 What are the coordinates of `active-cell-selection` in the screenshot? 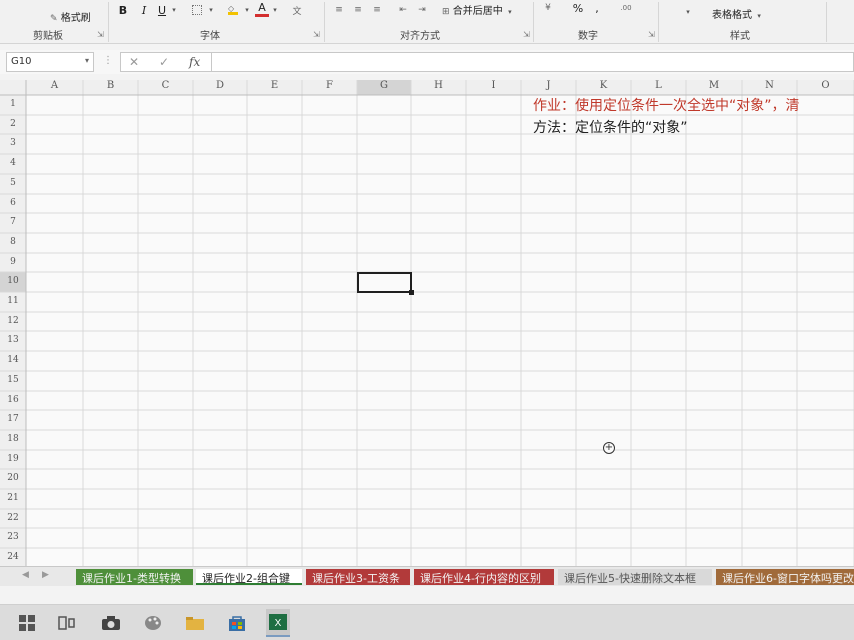 It's located at (384, 282).